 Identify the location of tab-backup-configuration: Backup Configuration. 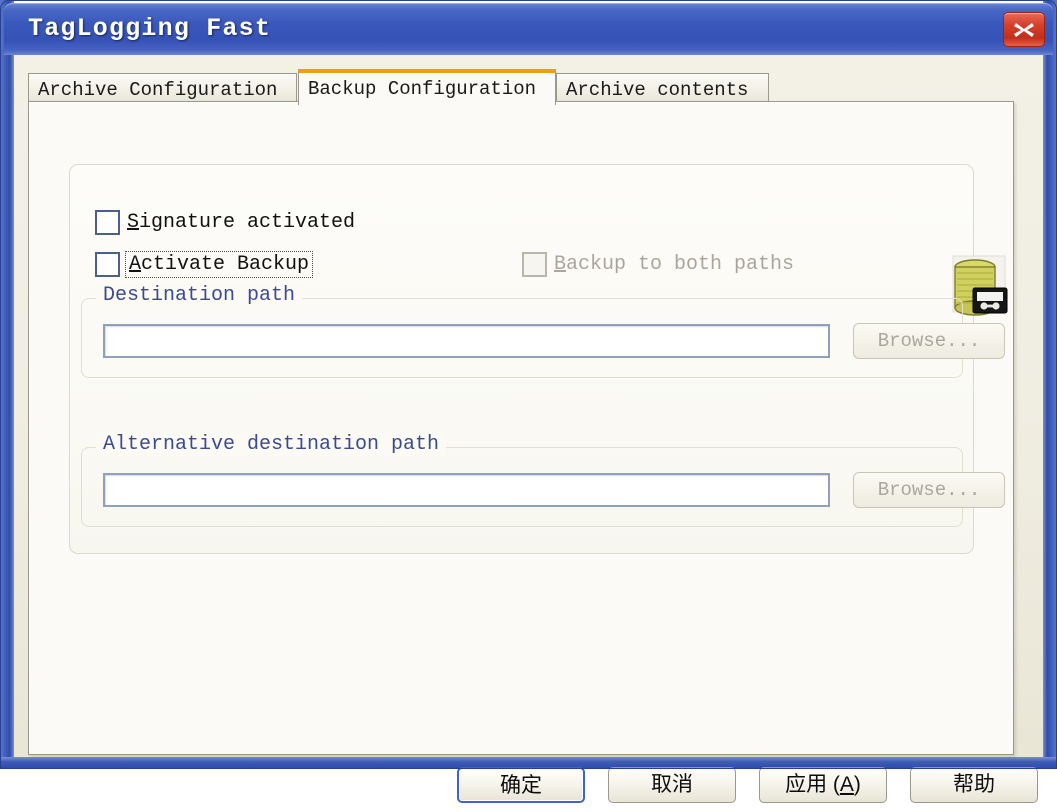
(427, 87).